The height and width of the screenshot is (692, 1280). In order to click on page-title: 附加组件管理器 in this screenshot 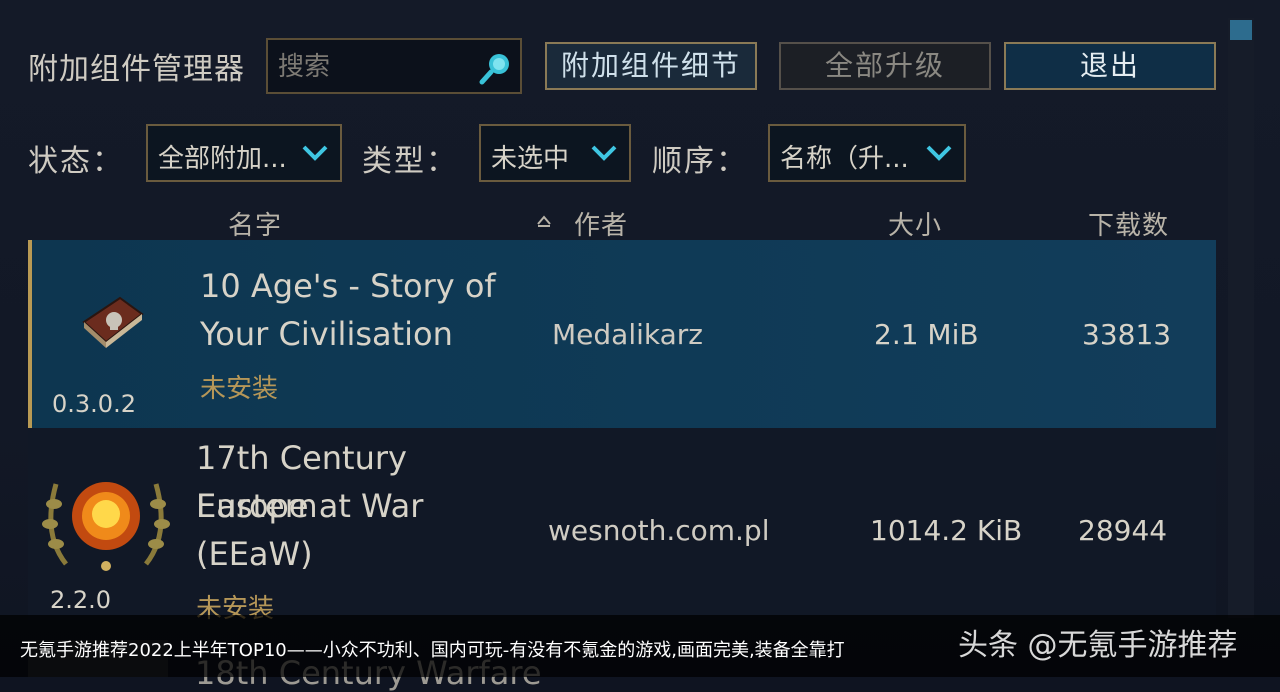, I will do `click(136, 69)`.